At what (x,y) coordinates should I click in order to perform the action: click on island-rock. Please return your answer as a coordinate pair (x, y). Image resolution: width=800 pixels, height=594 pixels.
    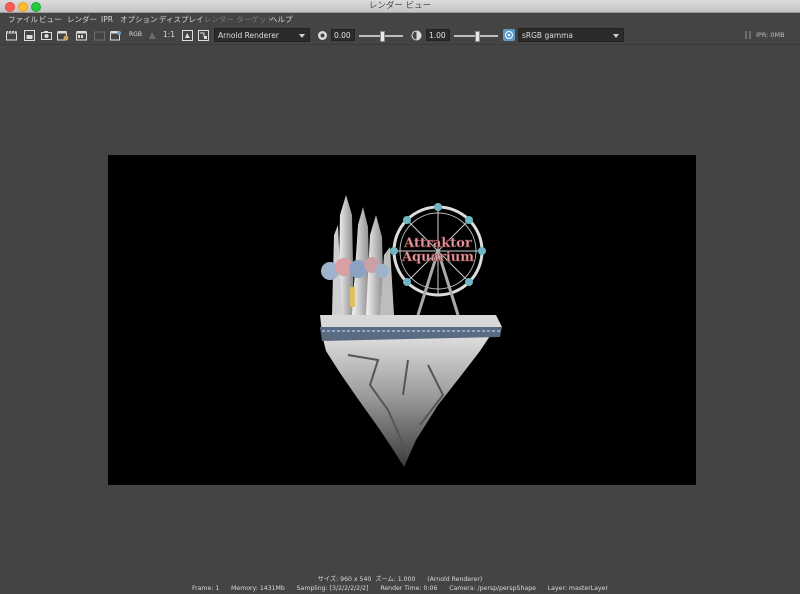
    Looking at the image, I should click on (408, 397).